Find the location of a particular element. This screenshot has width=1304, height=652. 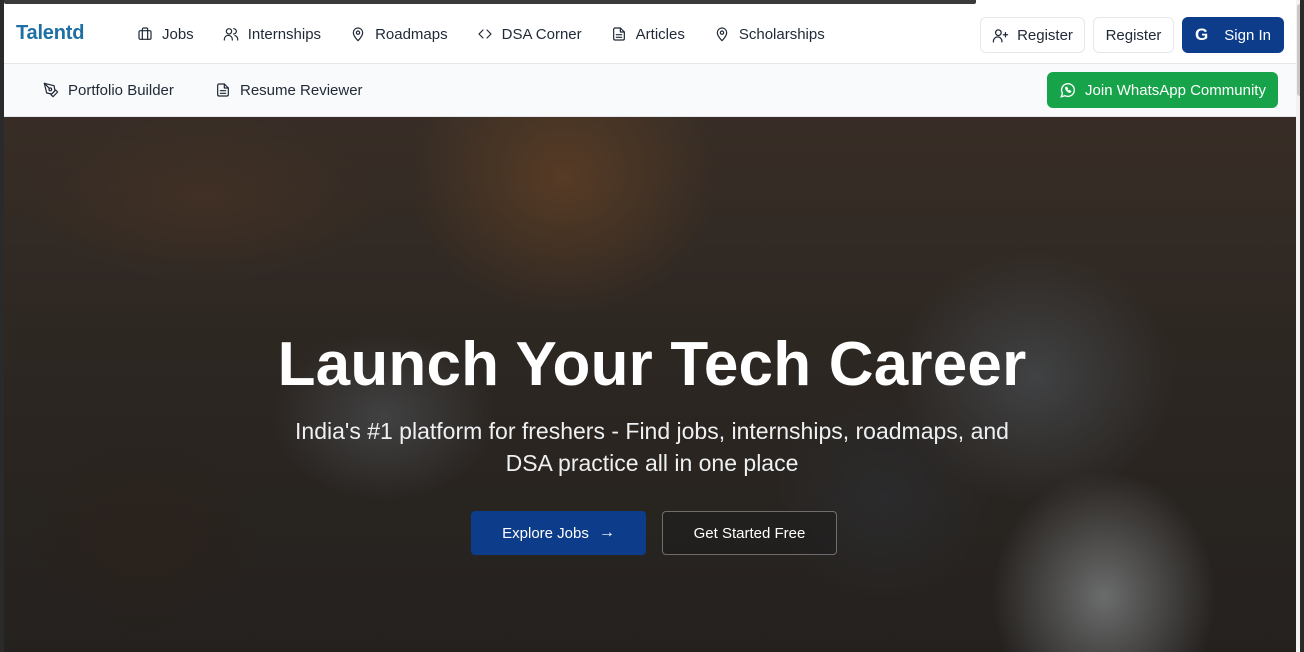

get-started-button: Get Started Free is located at coordinates (749, 533).